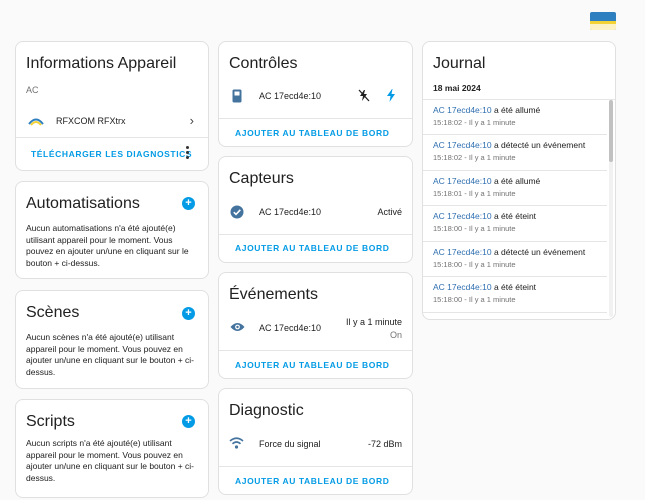 This screenshot has height=500, width=645. What do you see at coordinates (312, 481) in the screenshot?
I see `diagnostic-add-dashboard-button: Ajouter au tableau de bord` at bounding box center [312, 481].